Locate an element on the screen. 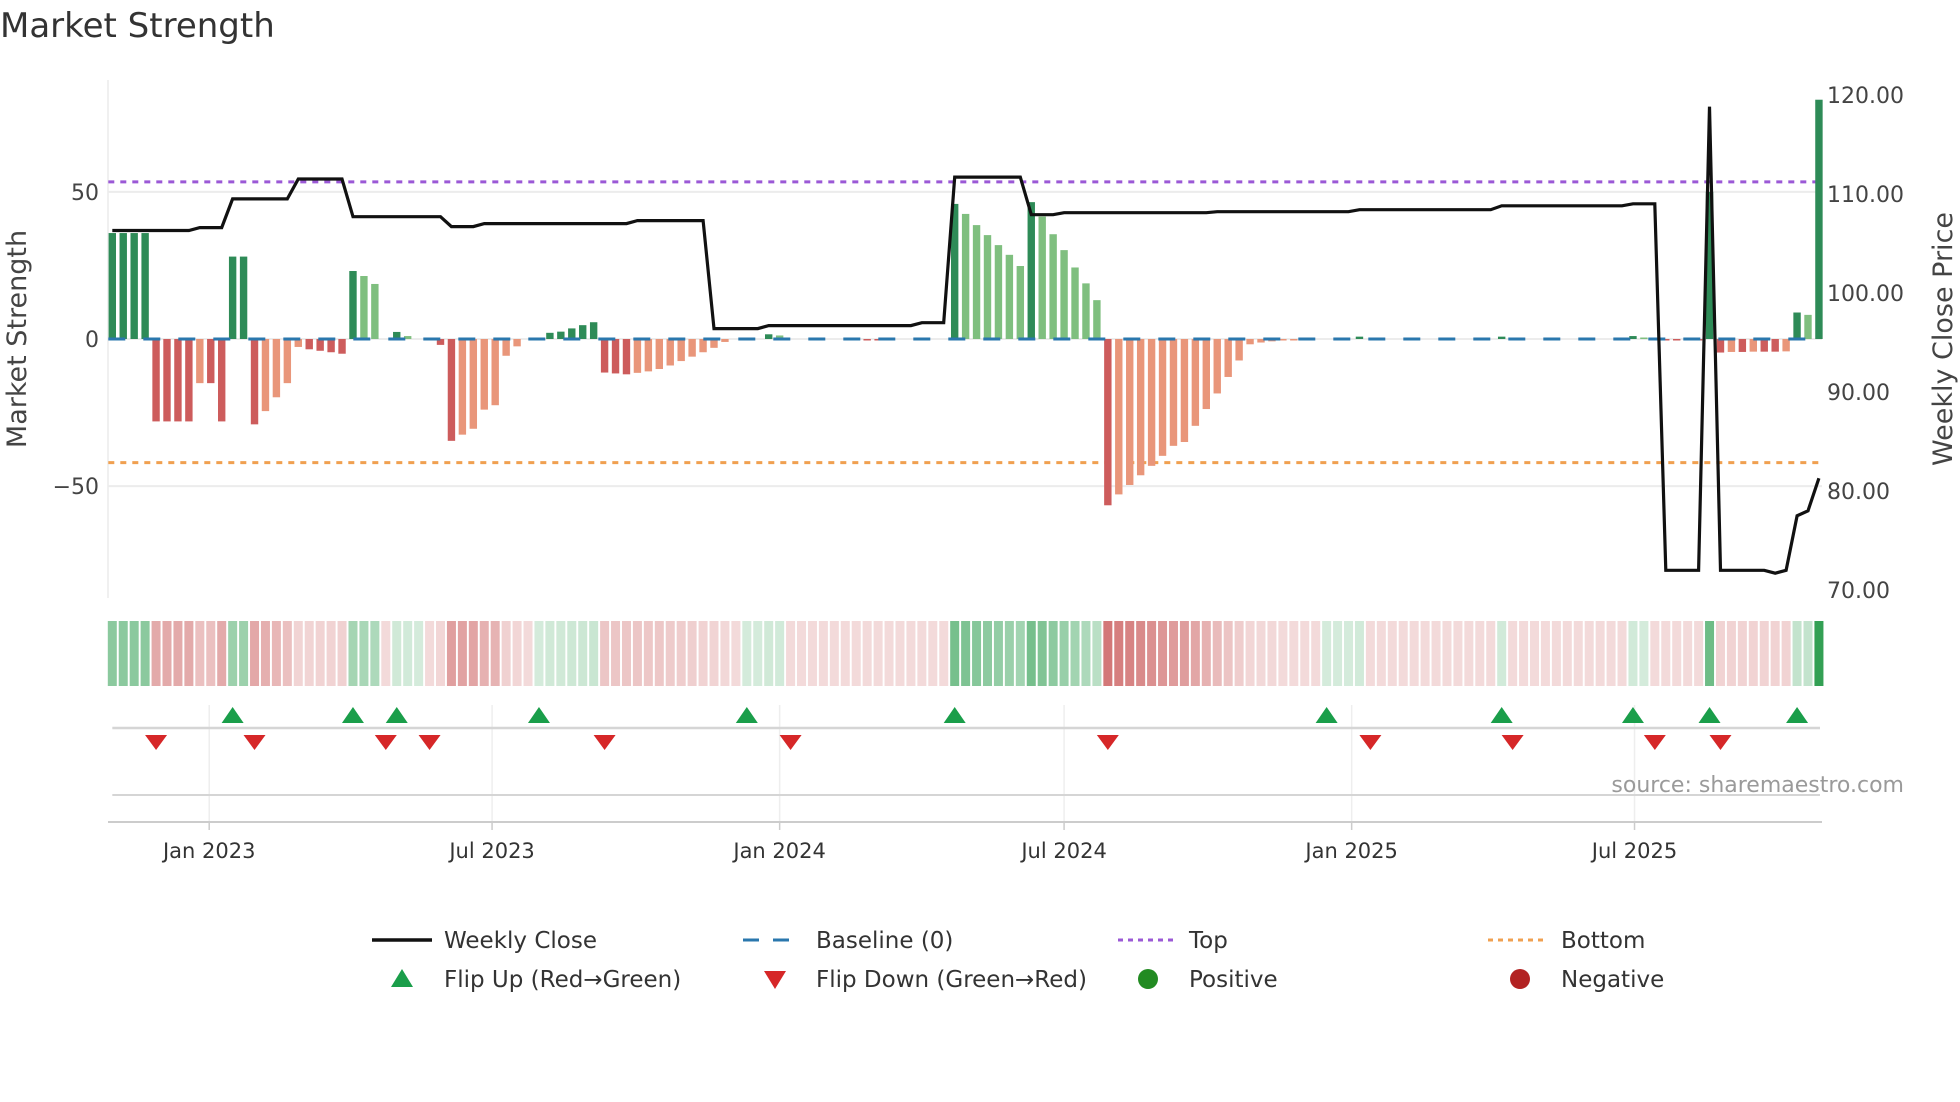  legend-item: Flip Up (Red→Green) is located at coordinates (536, 980).